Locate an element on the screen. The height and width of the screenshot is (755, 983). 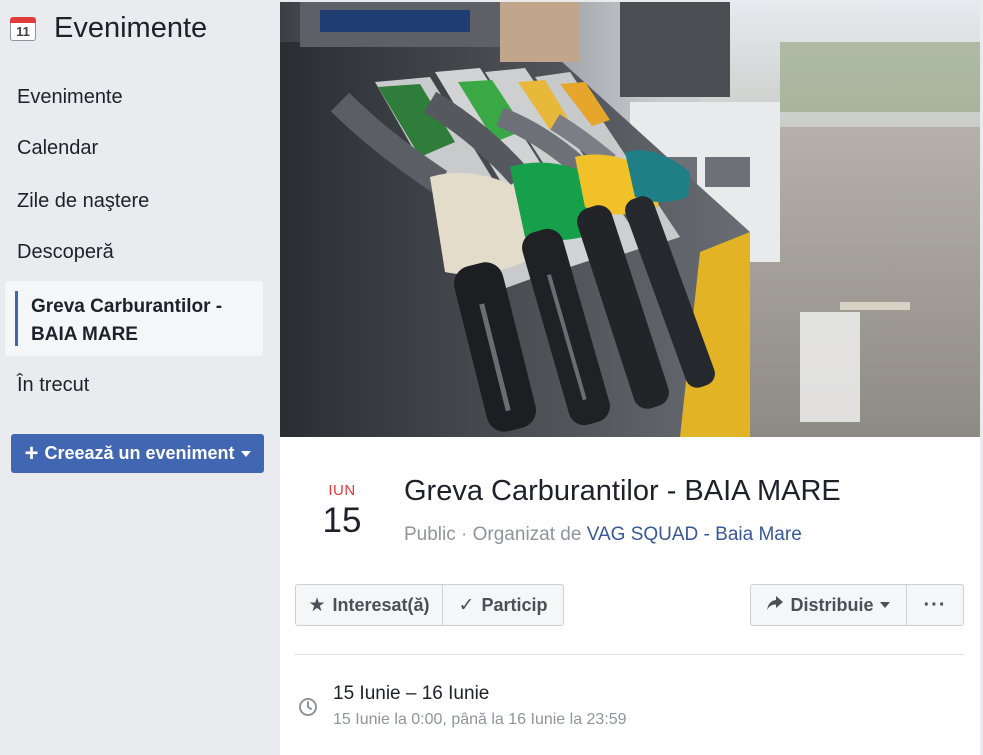
going-label: Particip is located at coordinates (514, 604).